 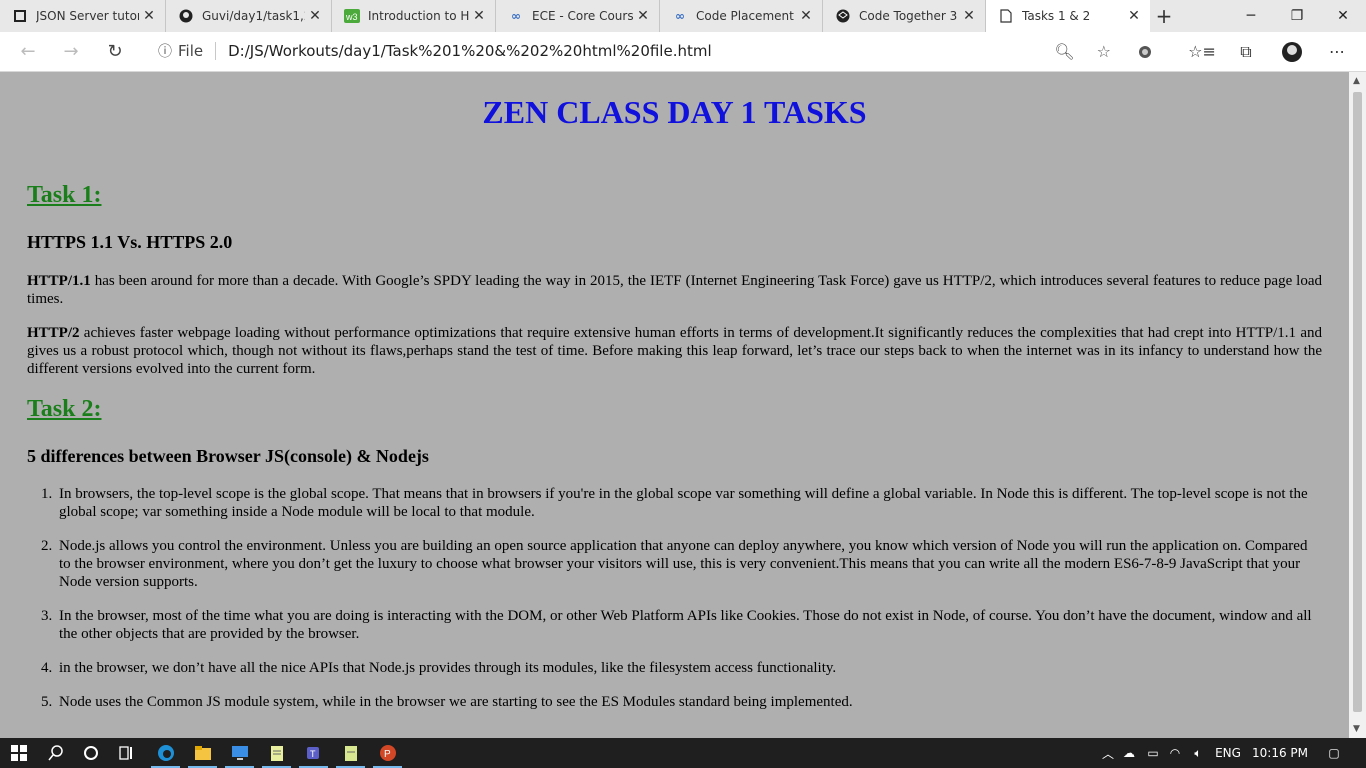 What do you see at coordinates (1108, 753) in the screenshot?
I see `chevron-up-icon: ︿` at bounding box center [1108, 753].